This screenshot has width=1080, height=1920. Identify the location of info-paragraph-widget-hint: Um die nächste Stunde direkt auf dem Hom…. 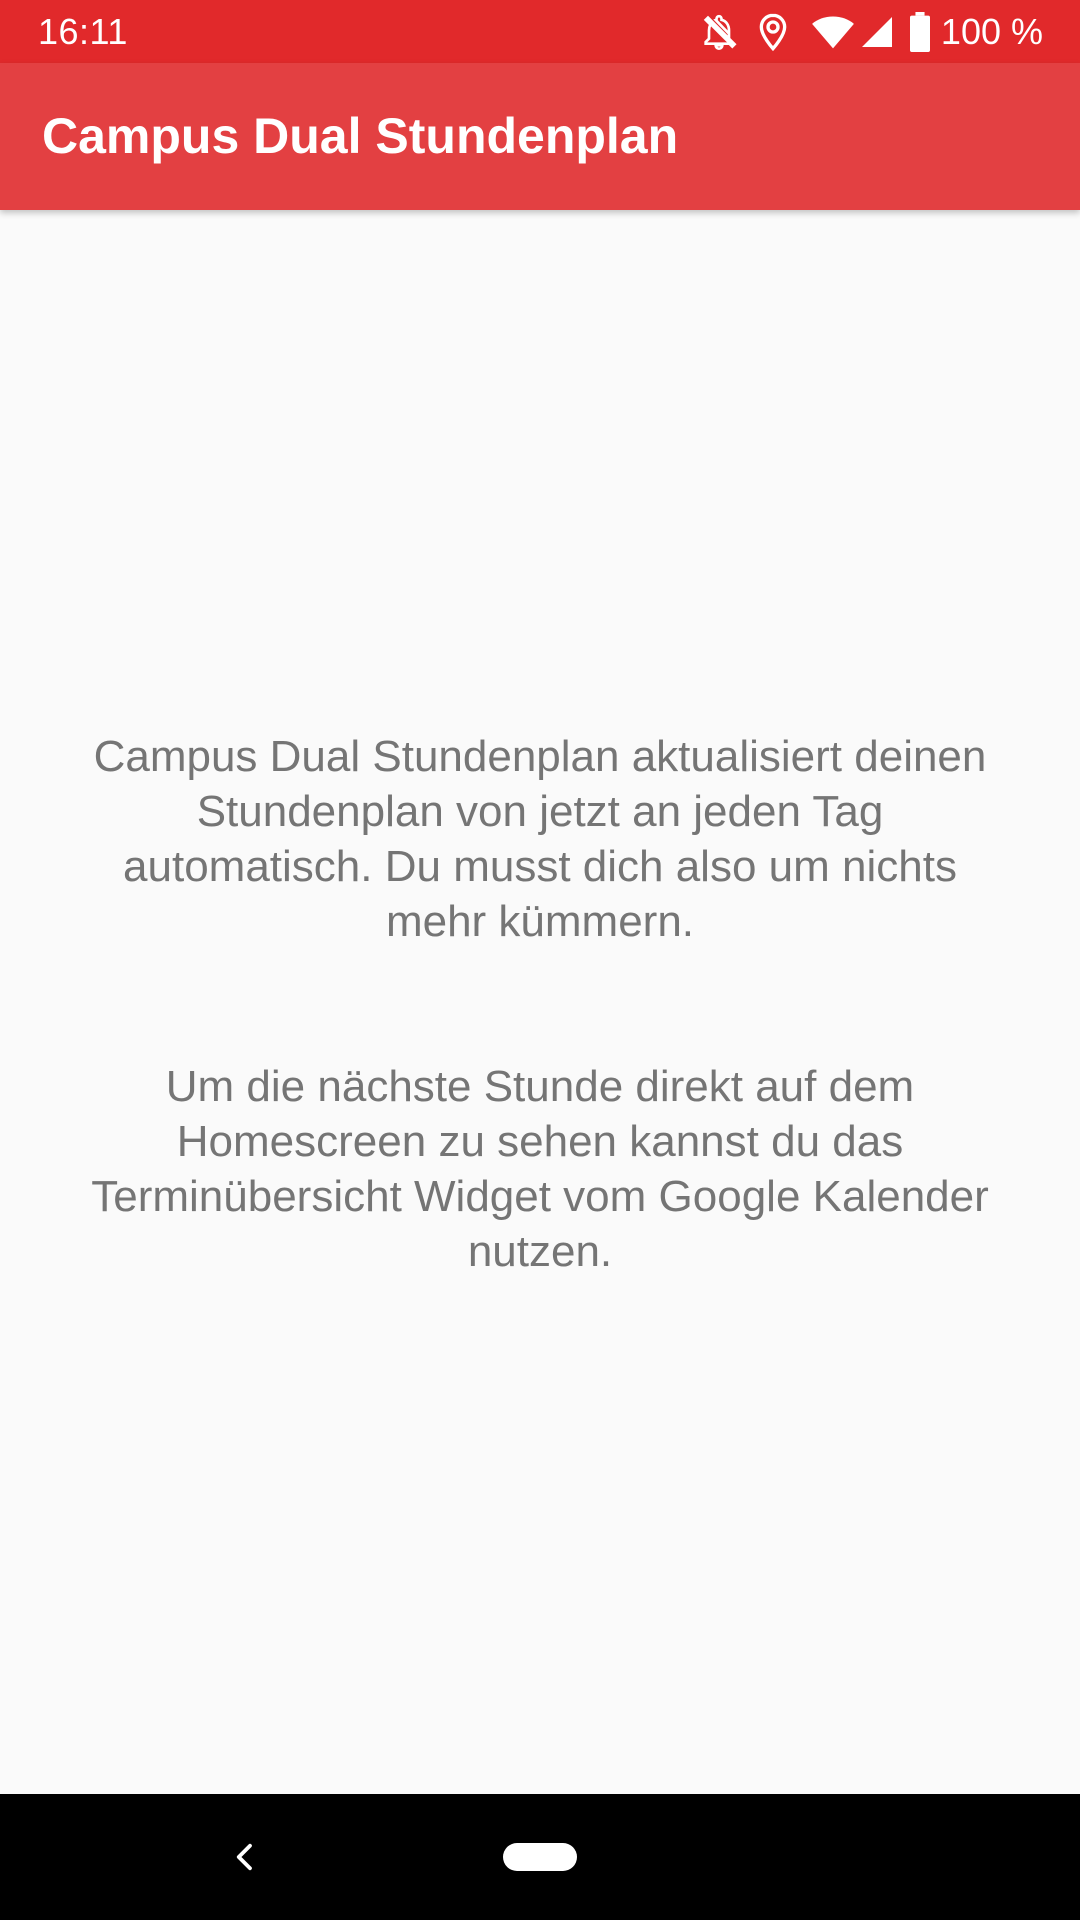
(540, 1169).